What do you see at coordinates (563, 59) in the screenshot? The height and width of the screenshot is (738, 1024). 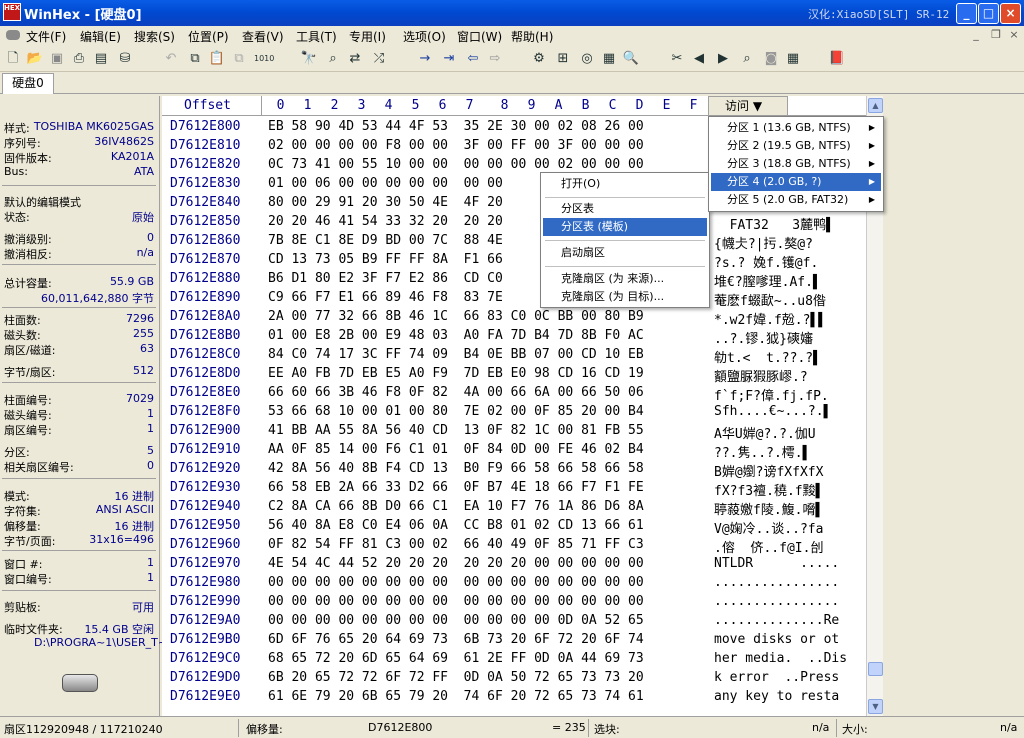 I see `ram-editor-icon: ⊞` at bounding box center [563, 59].